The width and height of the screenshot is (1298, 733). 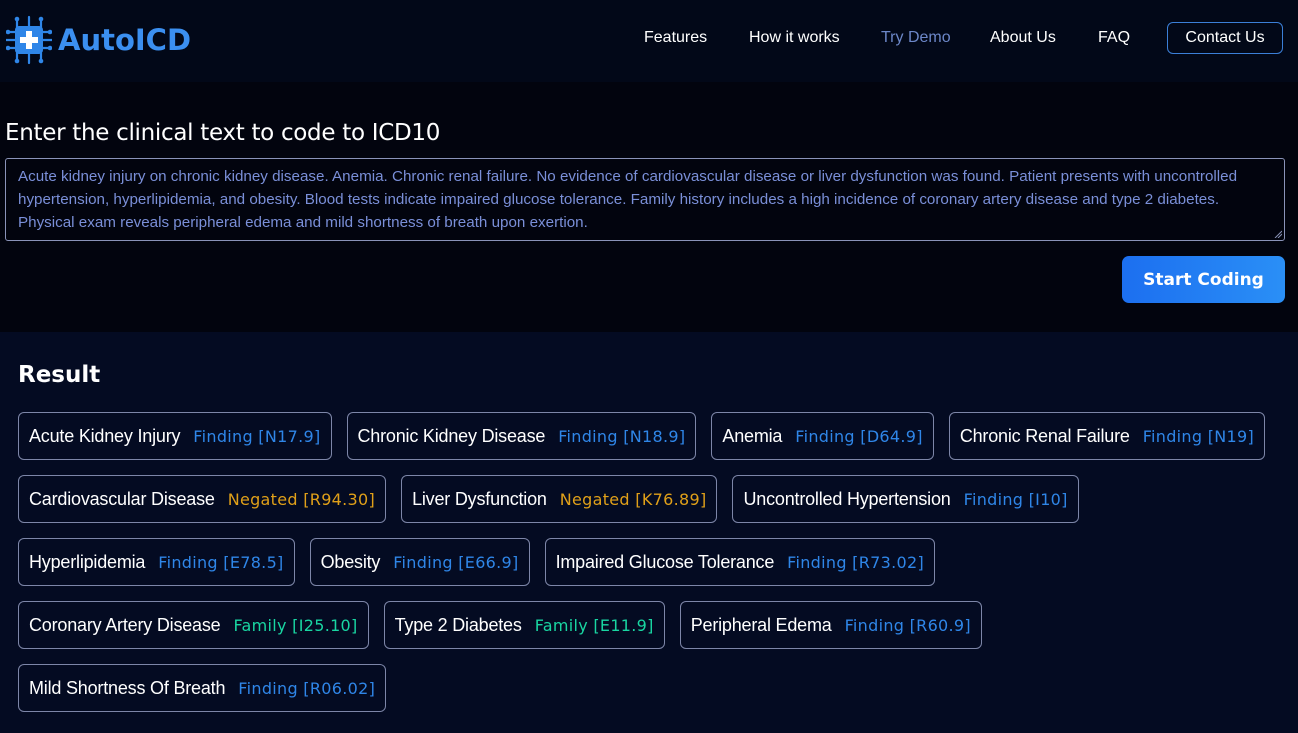 I want to click on chip-icd-code: R60.9, so click(x=940, y=625).